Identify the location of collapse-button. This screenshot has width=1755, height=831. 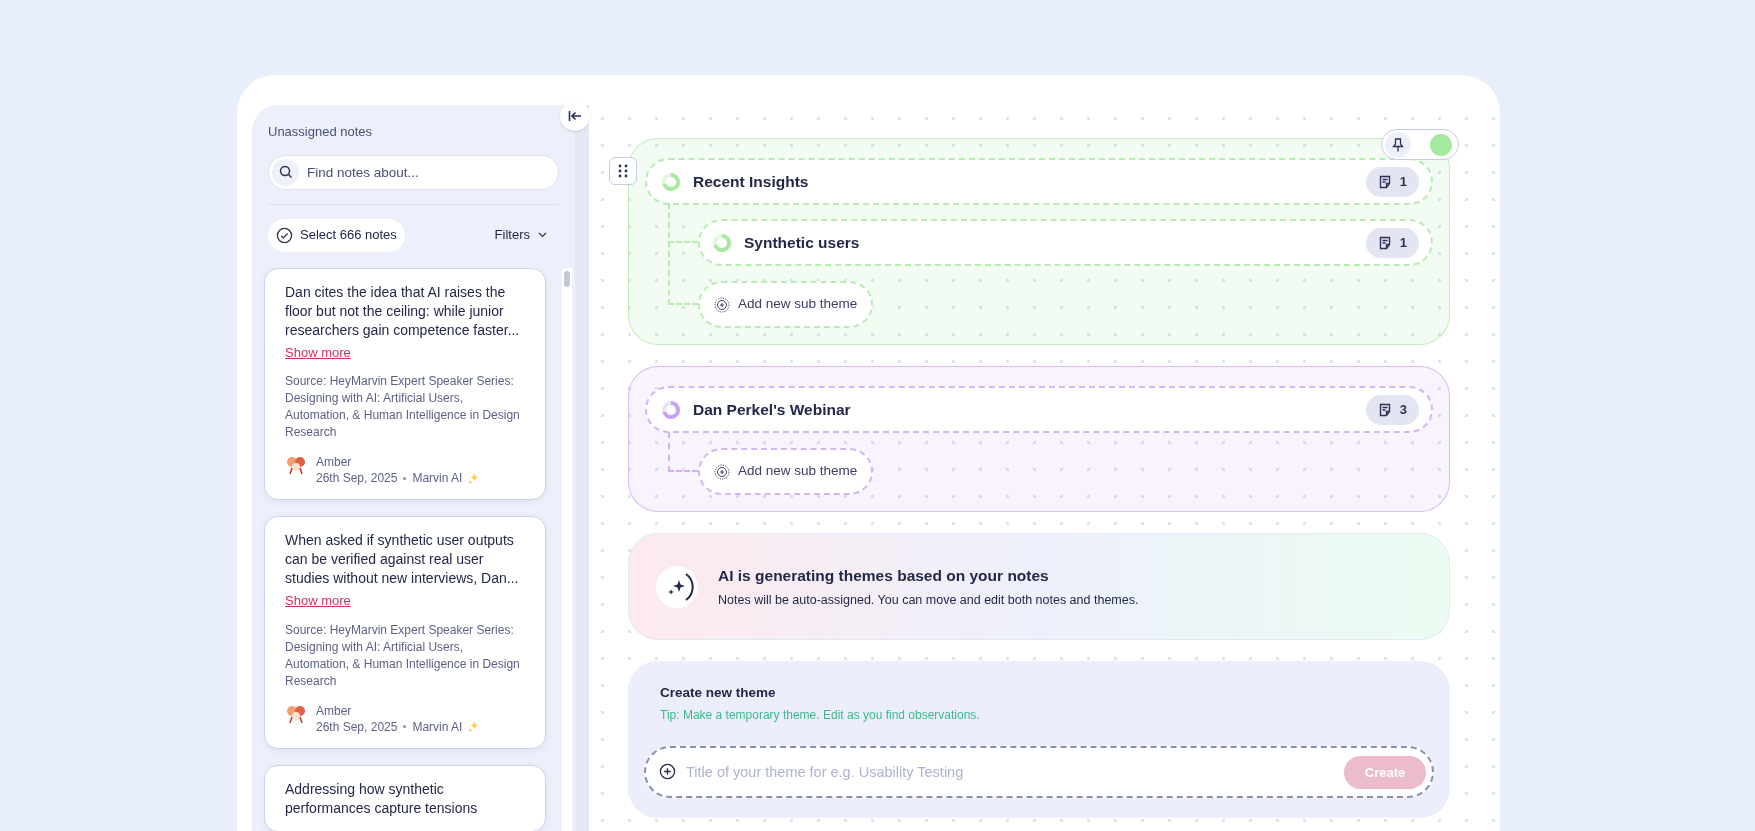
(575, 116).